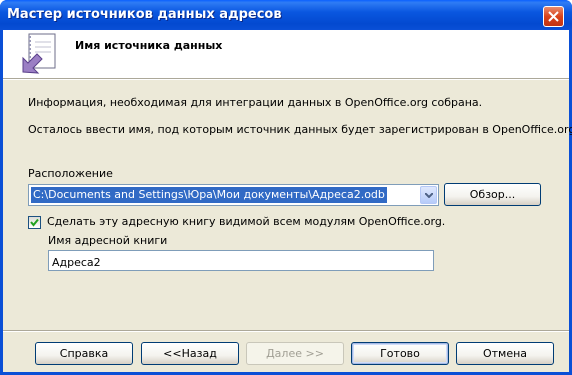 The image size is (572, 375). Describe the element at coordinates (39, 56) in the screenshot. I see `address-book-wizard-icon` at that location.